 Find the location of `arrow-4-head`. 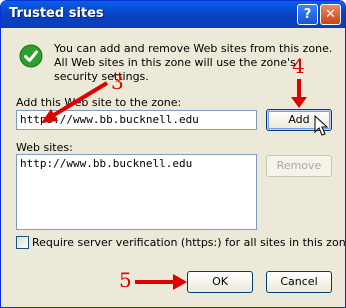

arrow-4-head is located at coordinates (299, 102).